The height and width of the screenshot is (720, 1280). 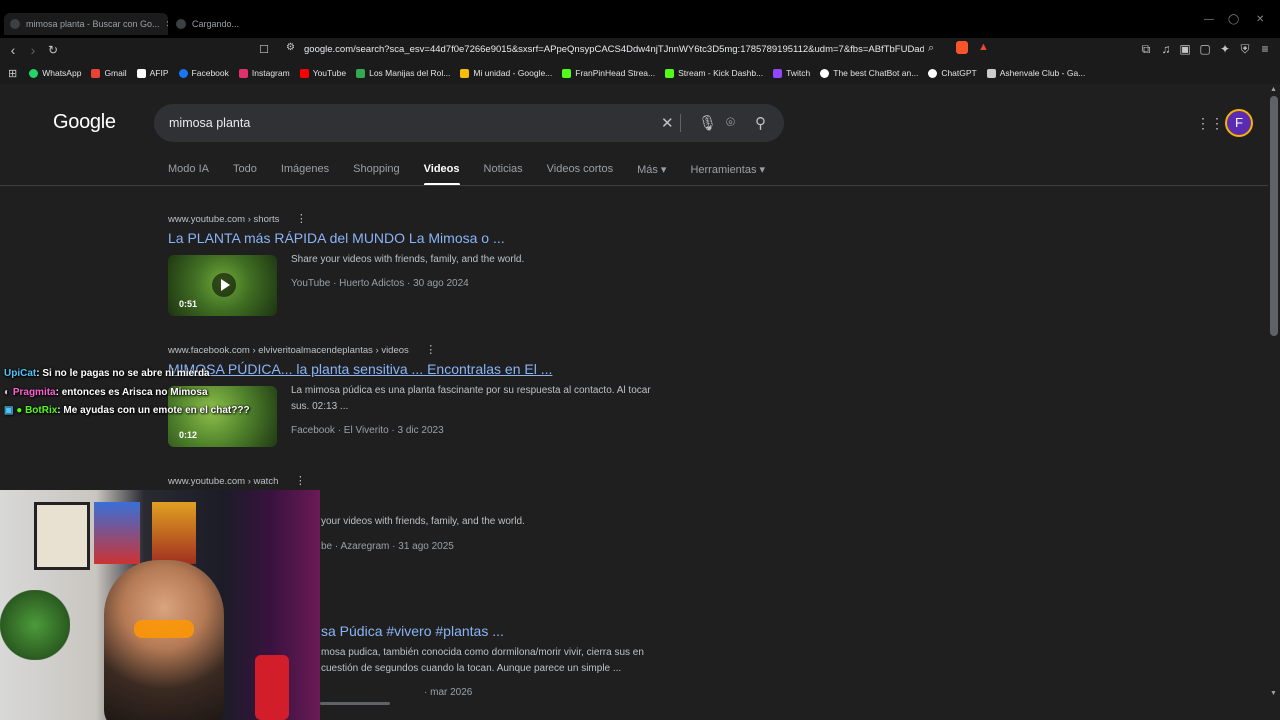 What do you see at coordinates (264, 50) in the screenshot?
I see `bookmark-icon: ☐` at bounding box center [264, 50].